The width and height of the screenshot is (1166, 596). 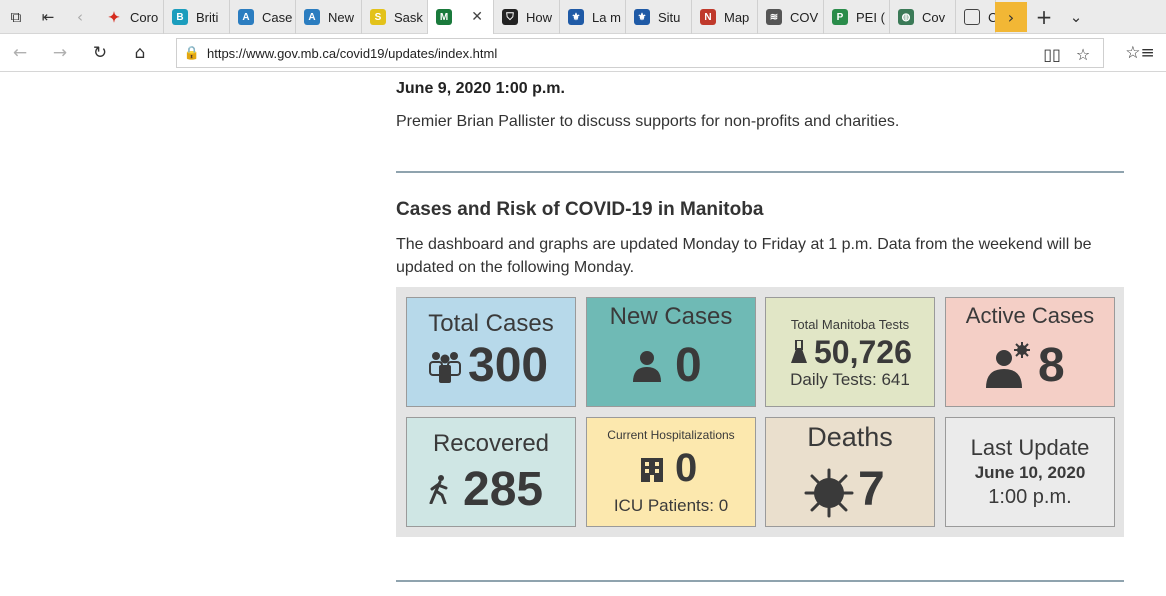 I want to click on last-update-time: 1:00 p.m., so click(x=1030, y=497).